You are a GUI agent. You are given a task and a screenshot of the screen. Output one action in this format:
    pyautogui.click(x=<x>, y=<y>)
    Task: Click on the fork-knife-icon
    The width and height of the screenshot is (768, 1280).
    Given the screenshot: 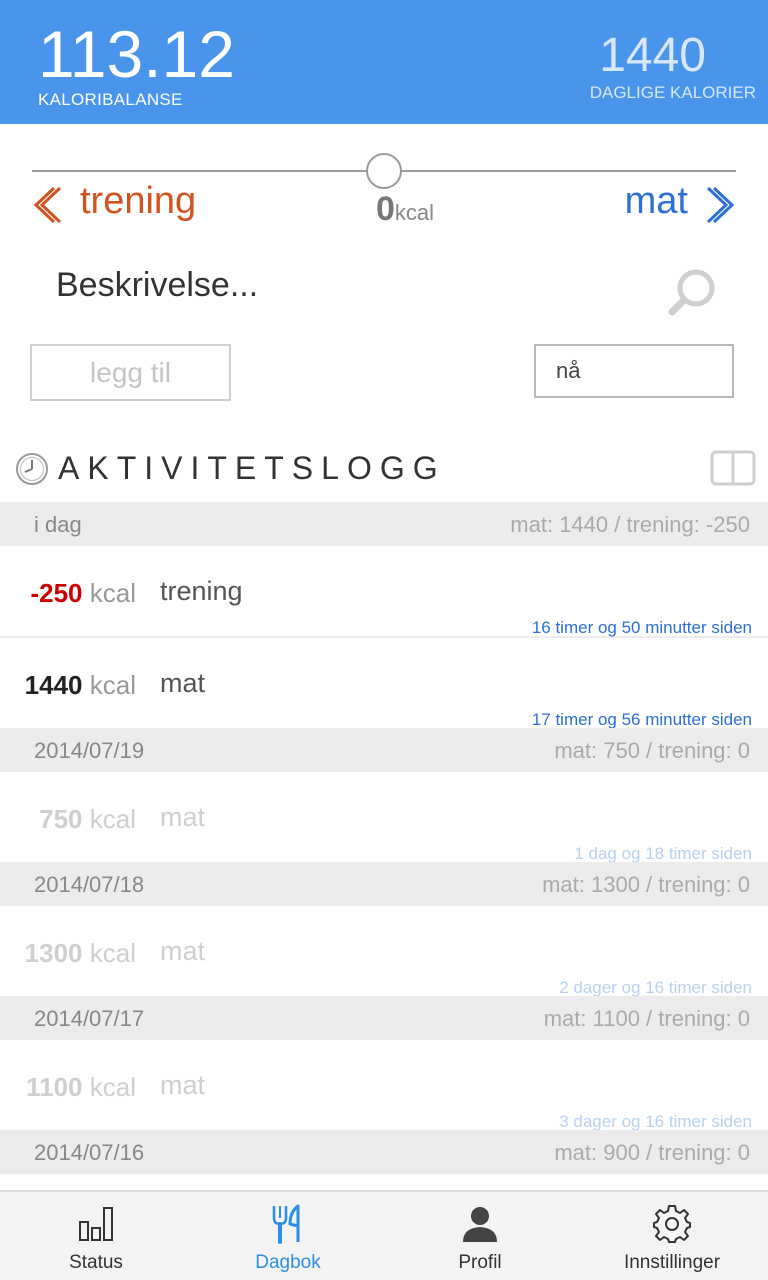 What is the action you would take?
    pyautogui.click(x=286, y=1224)
    